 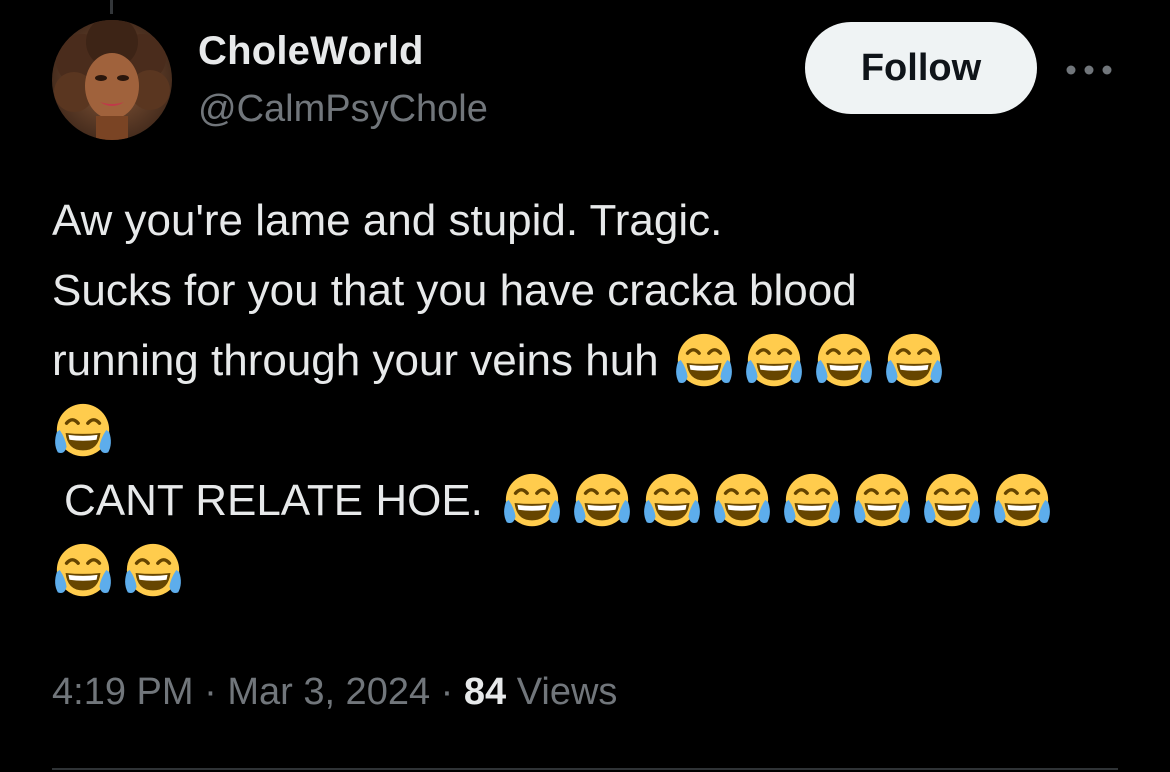 I want to click on divider, so click(x=585, y=769).